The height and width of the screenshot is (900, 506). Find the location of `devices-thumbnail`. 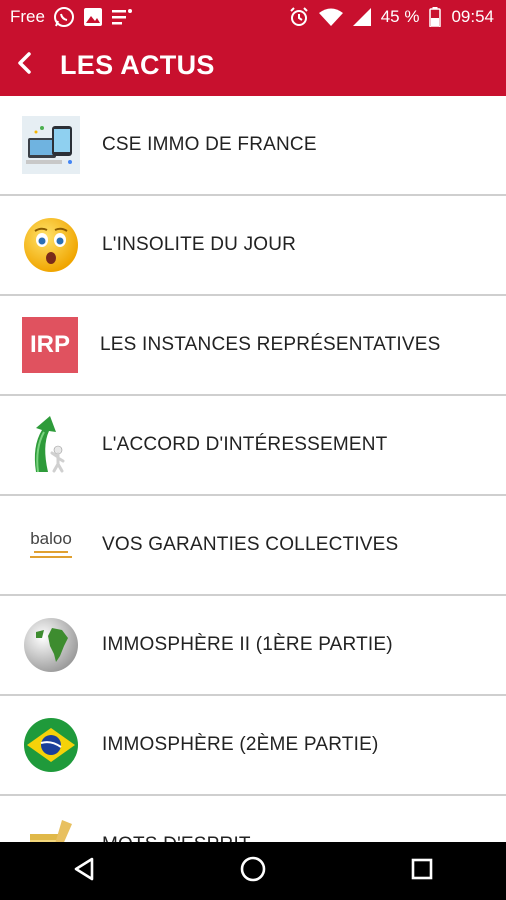

devices-thumbnail is located at coordinates (51, 145).